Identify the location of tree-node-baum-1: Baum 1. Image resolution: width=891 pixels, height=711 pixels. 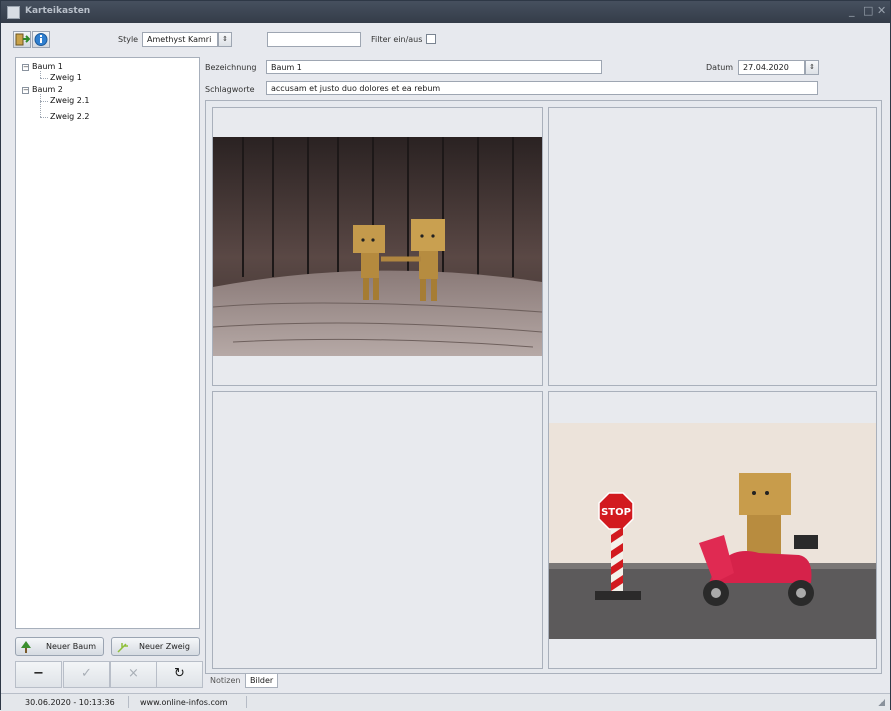
(47, 66).